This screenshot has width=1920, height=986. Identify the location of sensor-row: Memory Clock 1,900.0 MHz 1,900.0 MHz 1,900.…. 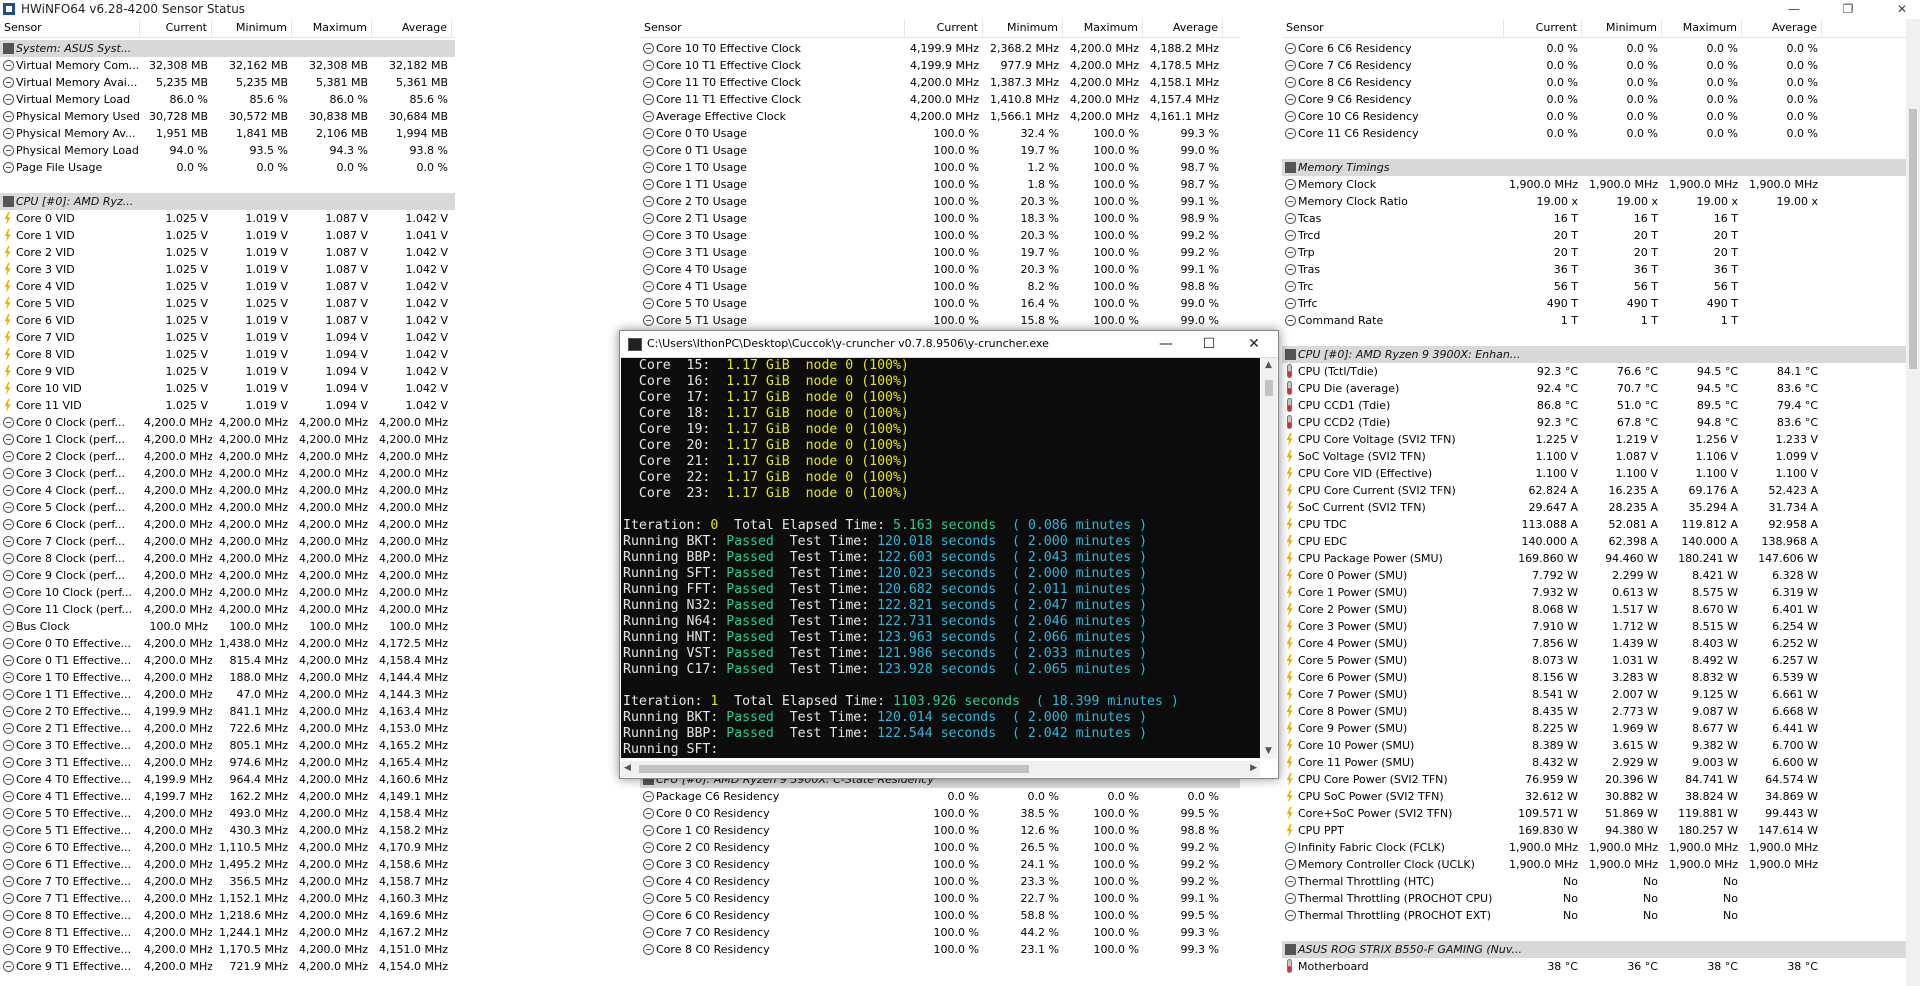
(1601, 184).